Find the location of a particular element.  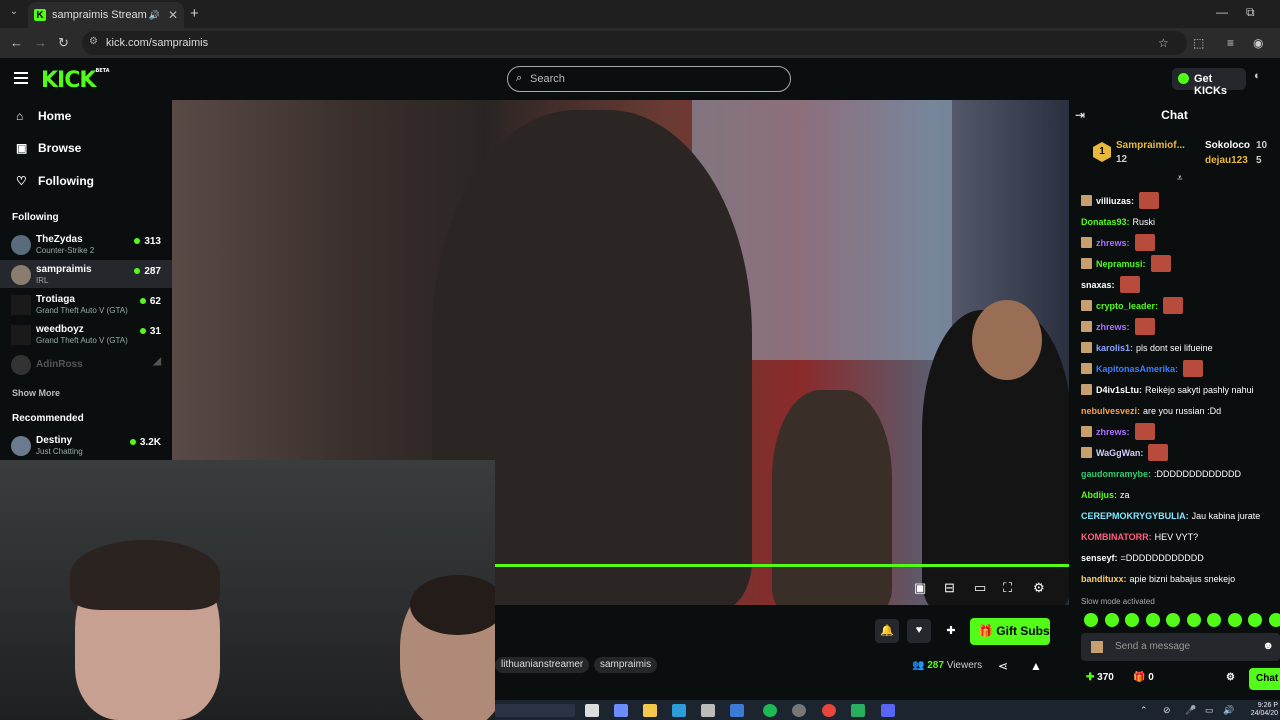

chat-message-input: Send a message ☻ is located at coordinates (1180, 647).